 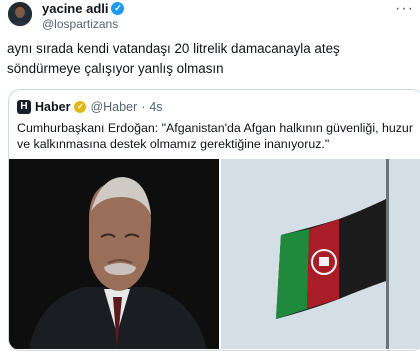 I want to click on author-name-row: yacine adli ✓, so click(x=83, y=8).